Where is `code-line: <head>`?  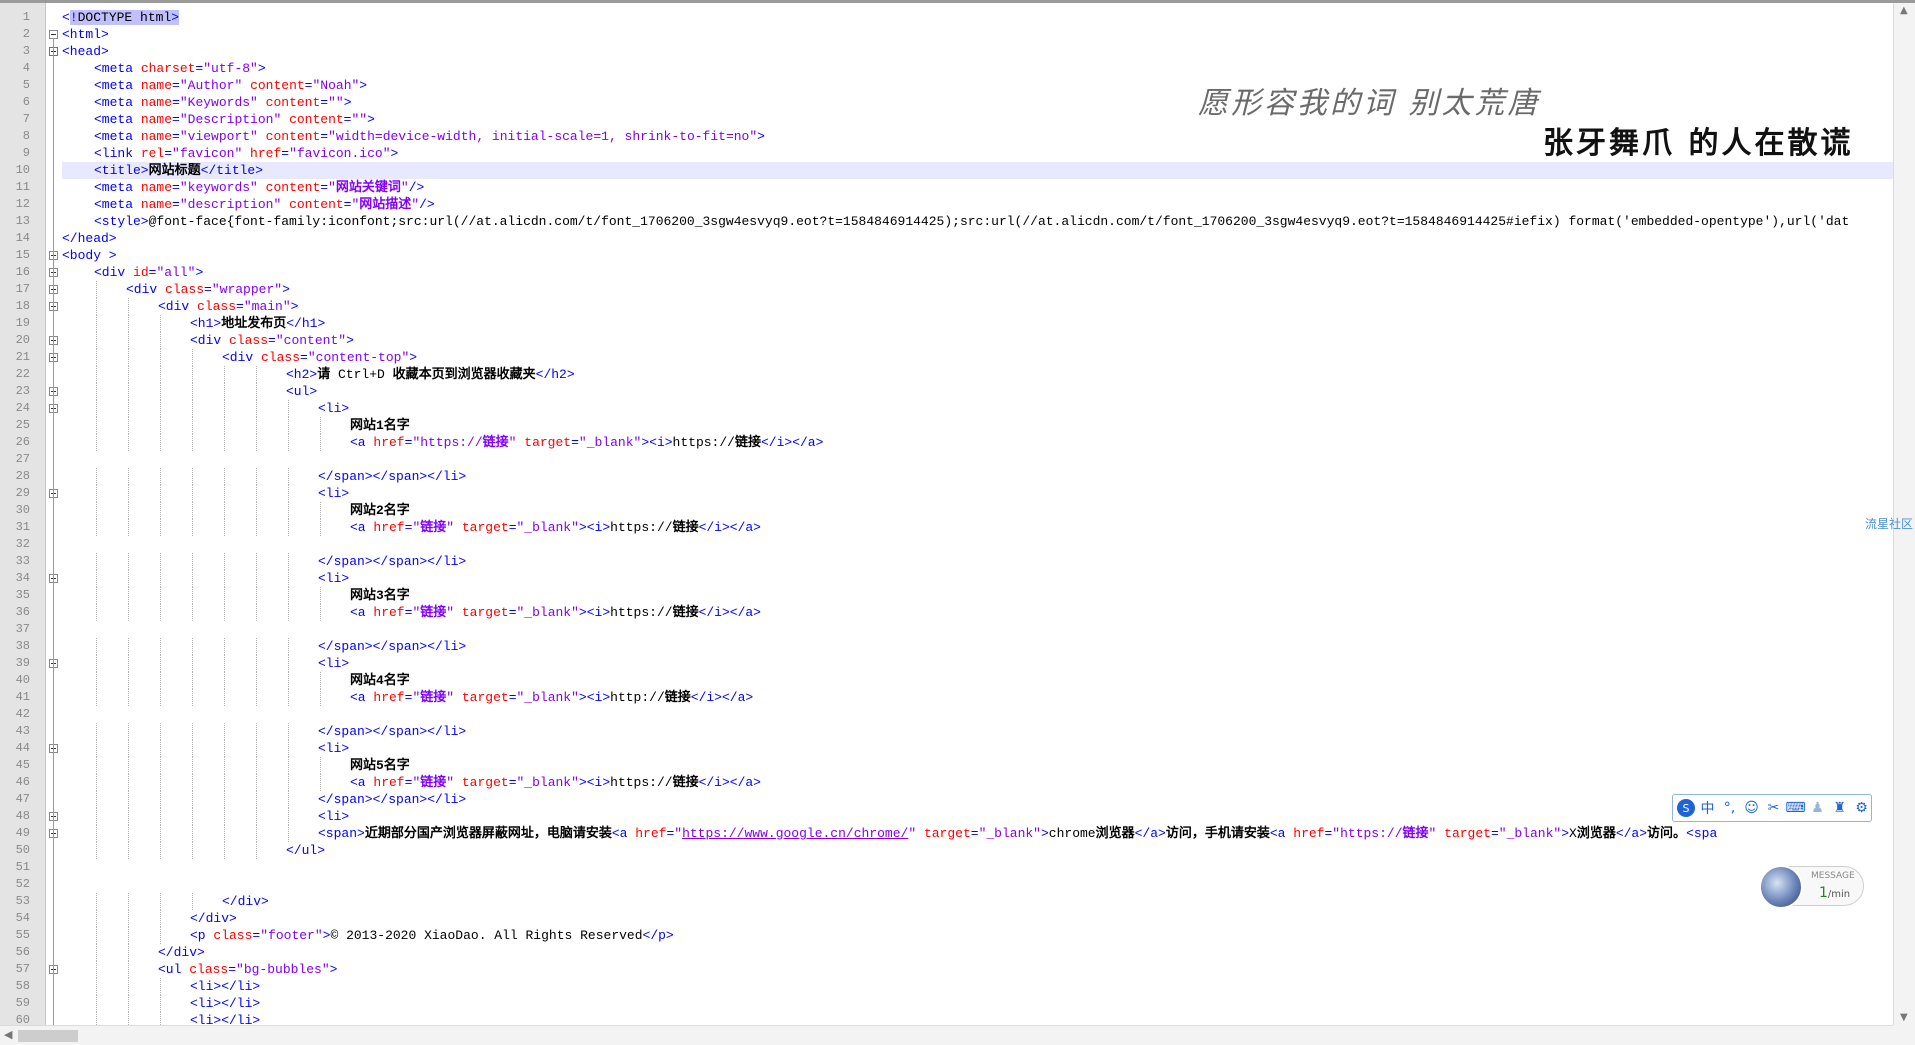
code-line: <head> is located at coordinates (977, 51).